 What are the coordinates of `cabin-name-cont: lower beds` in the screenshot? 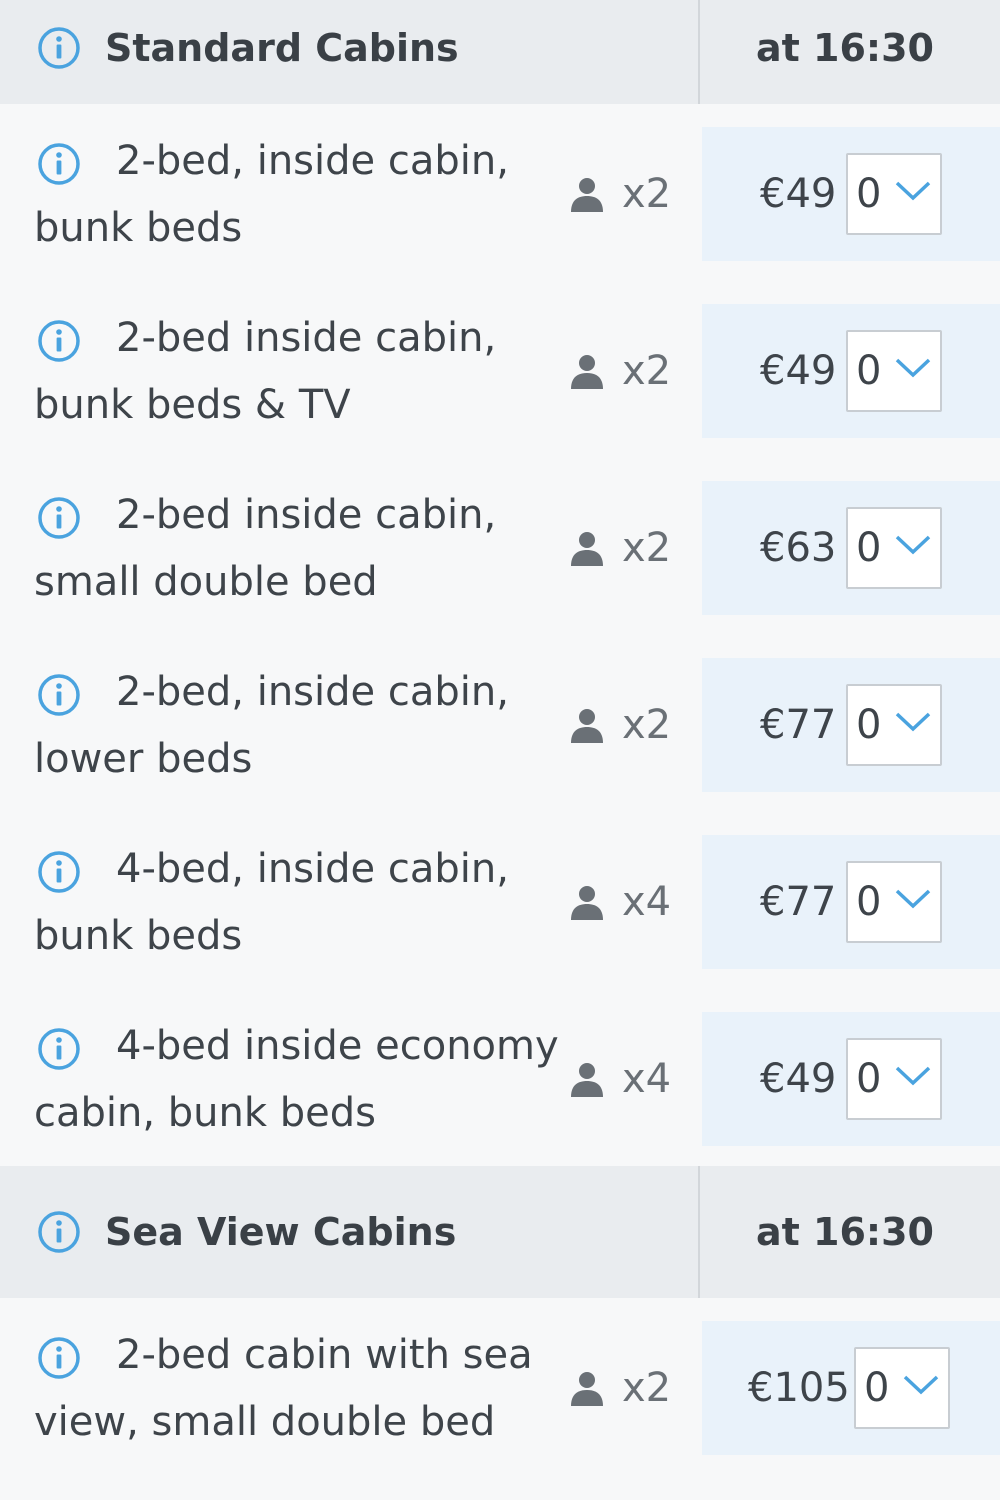 It's located at (143, 759).